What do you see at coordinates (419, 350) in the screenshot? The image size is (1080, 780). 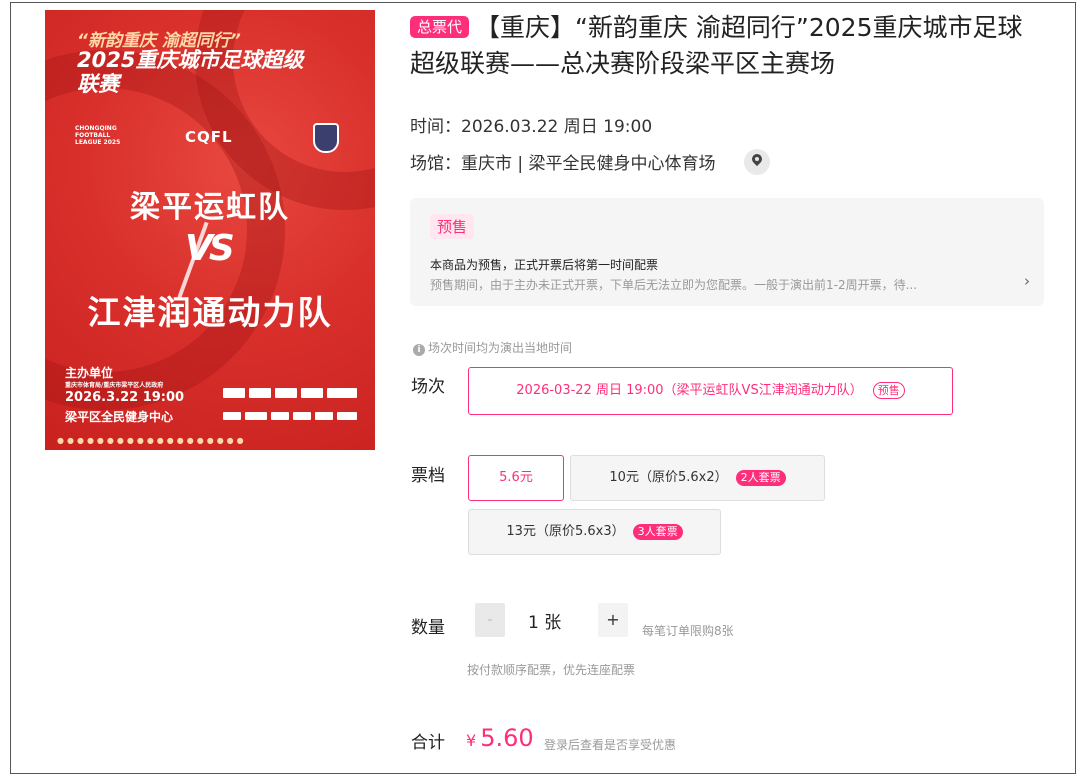 I see `info-icon: i` at bounding box center [419, 350].